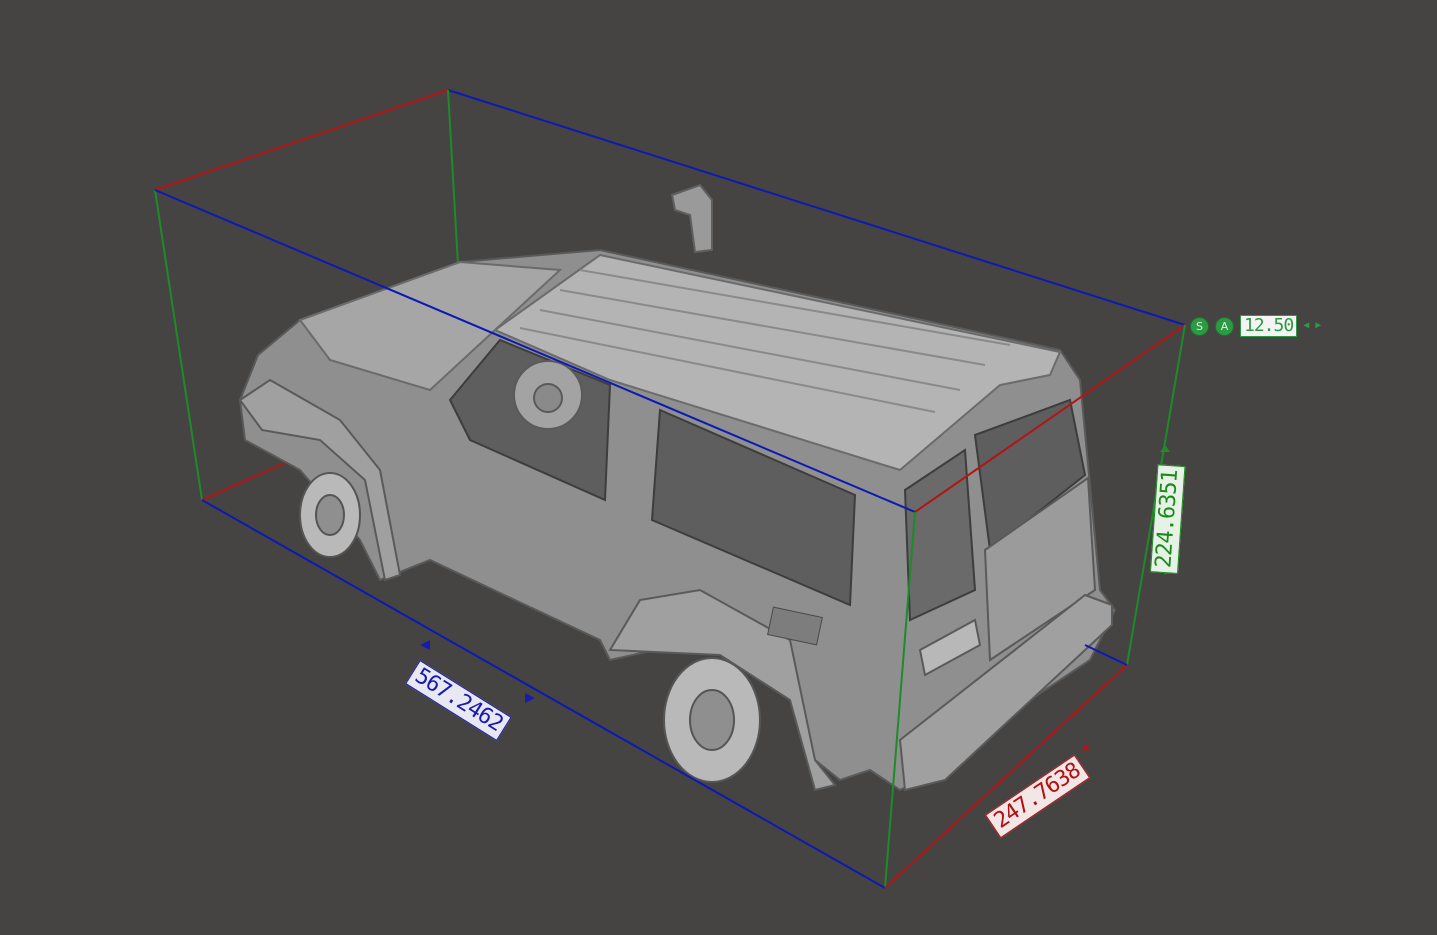 The height and width of the screenshot is (935, 1437). I want to click on arrow-left-icon: ◀, so click(1306, 326).